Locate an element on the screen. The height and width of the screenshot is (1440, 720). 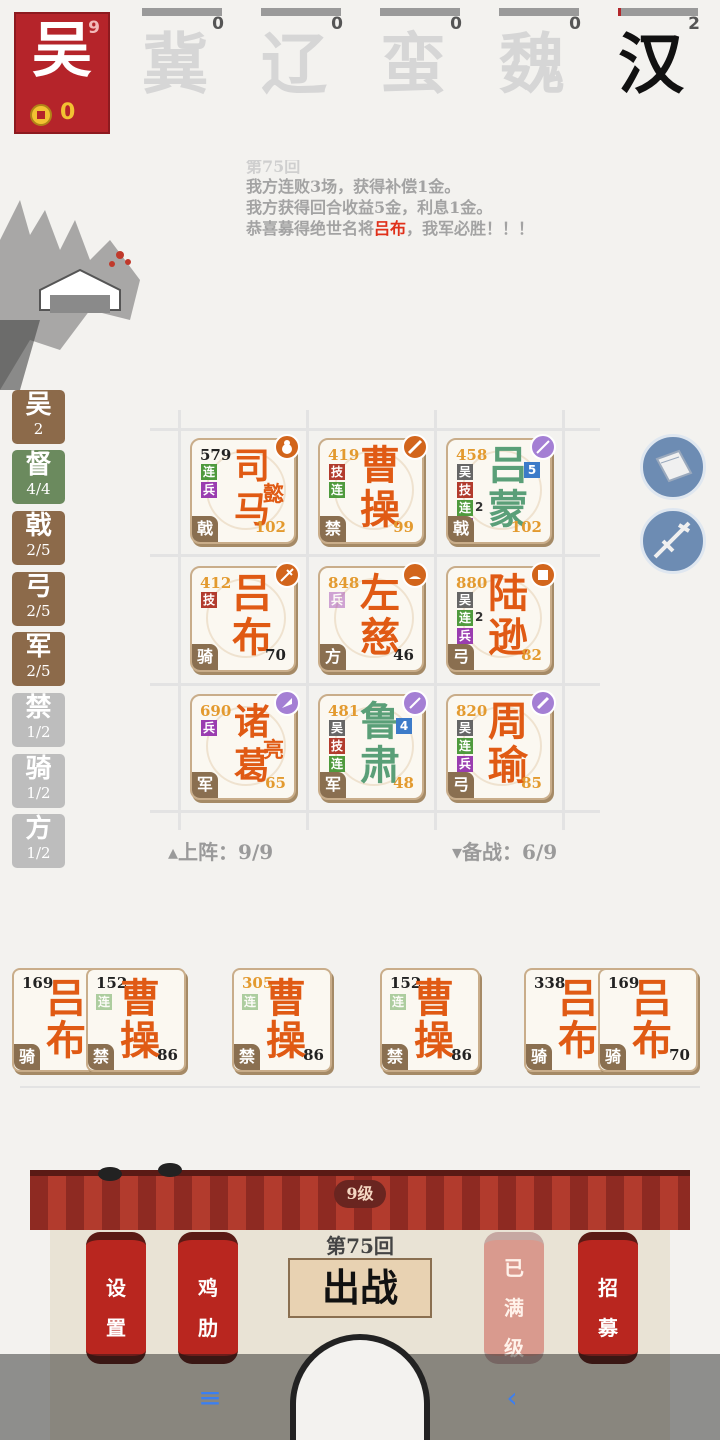
troop-tag-jin: 禁 1/2 is located at coordinates (38, 720).